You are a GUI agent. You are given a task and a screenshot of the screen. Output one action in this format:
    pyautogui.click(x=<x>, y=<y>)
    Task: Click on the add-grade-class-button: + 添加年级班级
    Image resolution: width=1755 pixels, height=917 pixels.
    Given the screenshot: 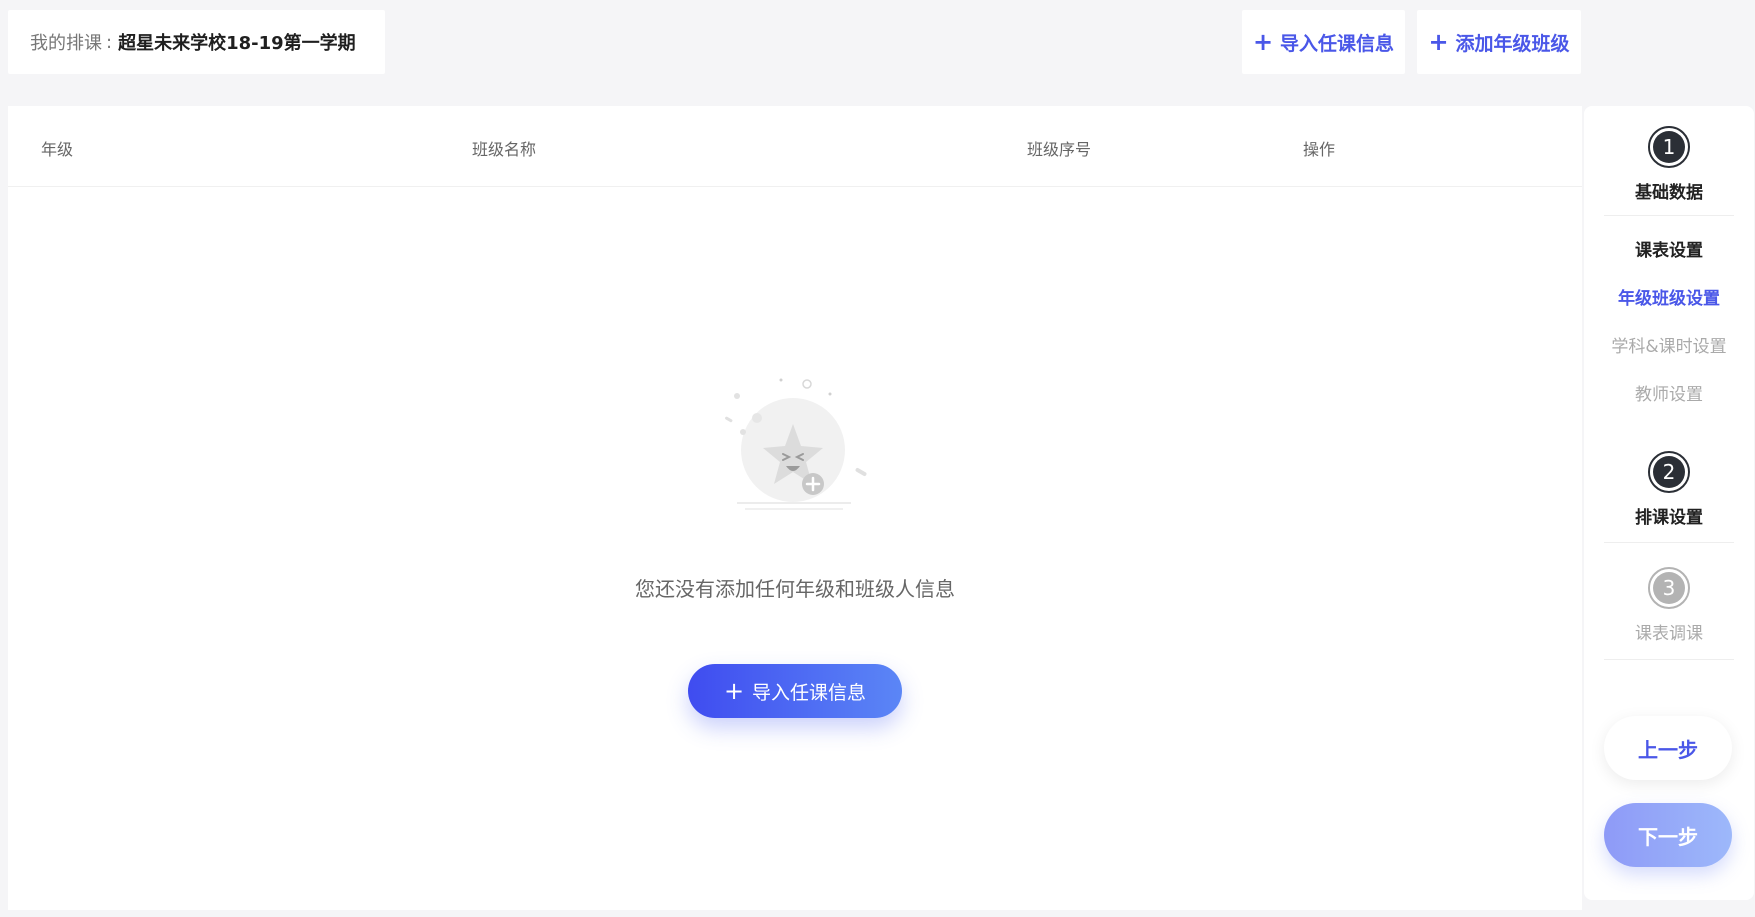 What is the action you would take?
    pyautogui.click(x=1499, y=42)
    